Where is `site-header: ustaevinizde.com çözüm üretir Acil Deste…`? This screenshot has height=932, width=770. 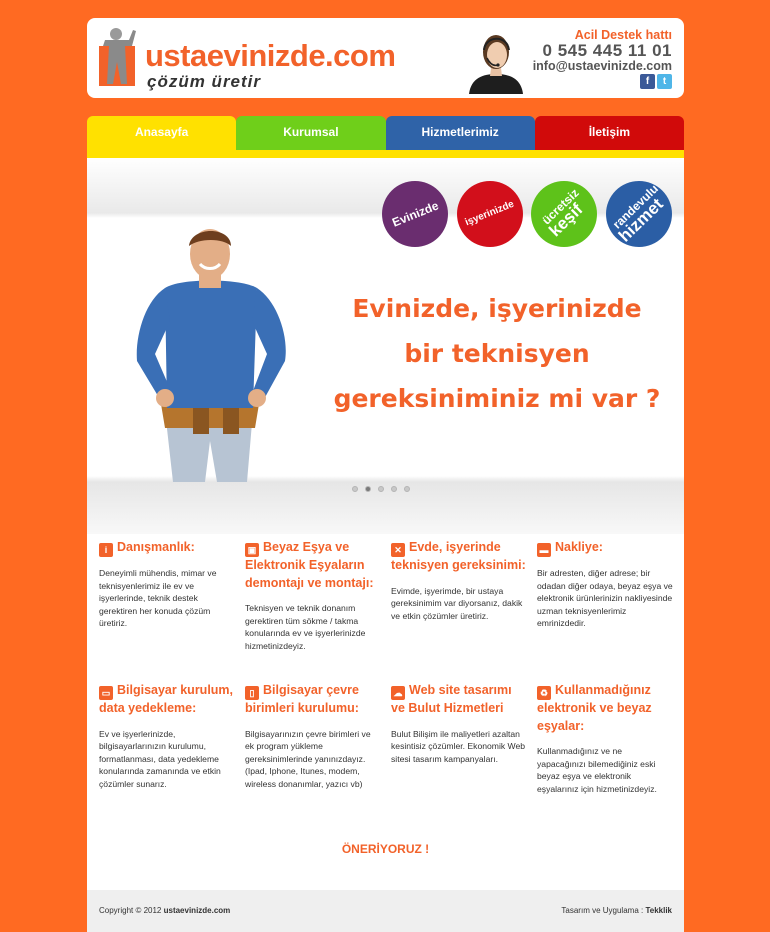 site-header: ustaevinizde.com çözüm üretir Acil Deste… is located at coordinates (385, 58).